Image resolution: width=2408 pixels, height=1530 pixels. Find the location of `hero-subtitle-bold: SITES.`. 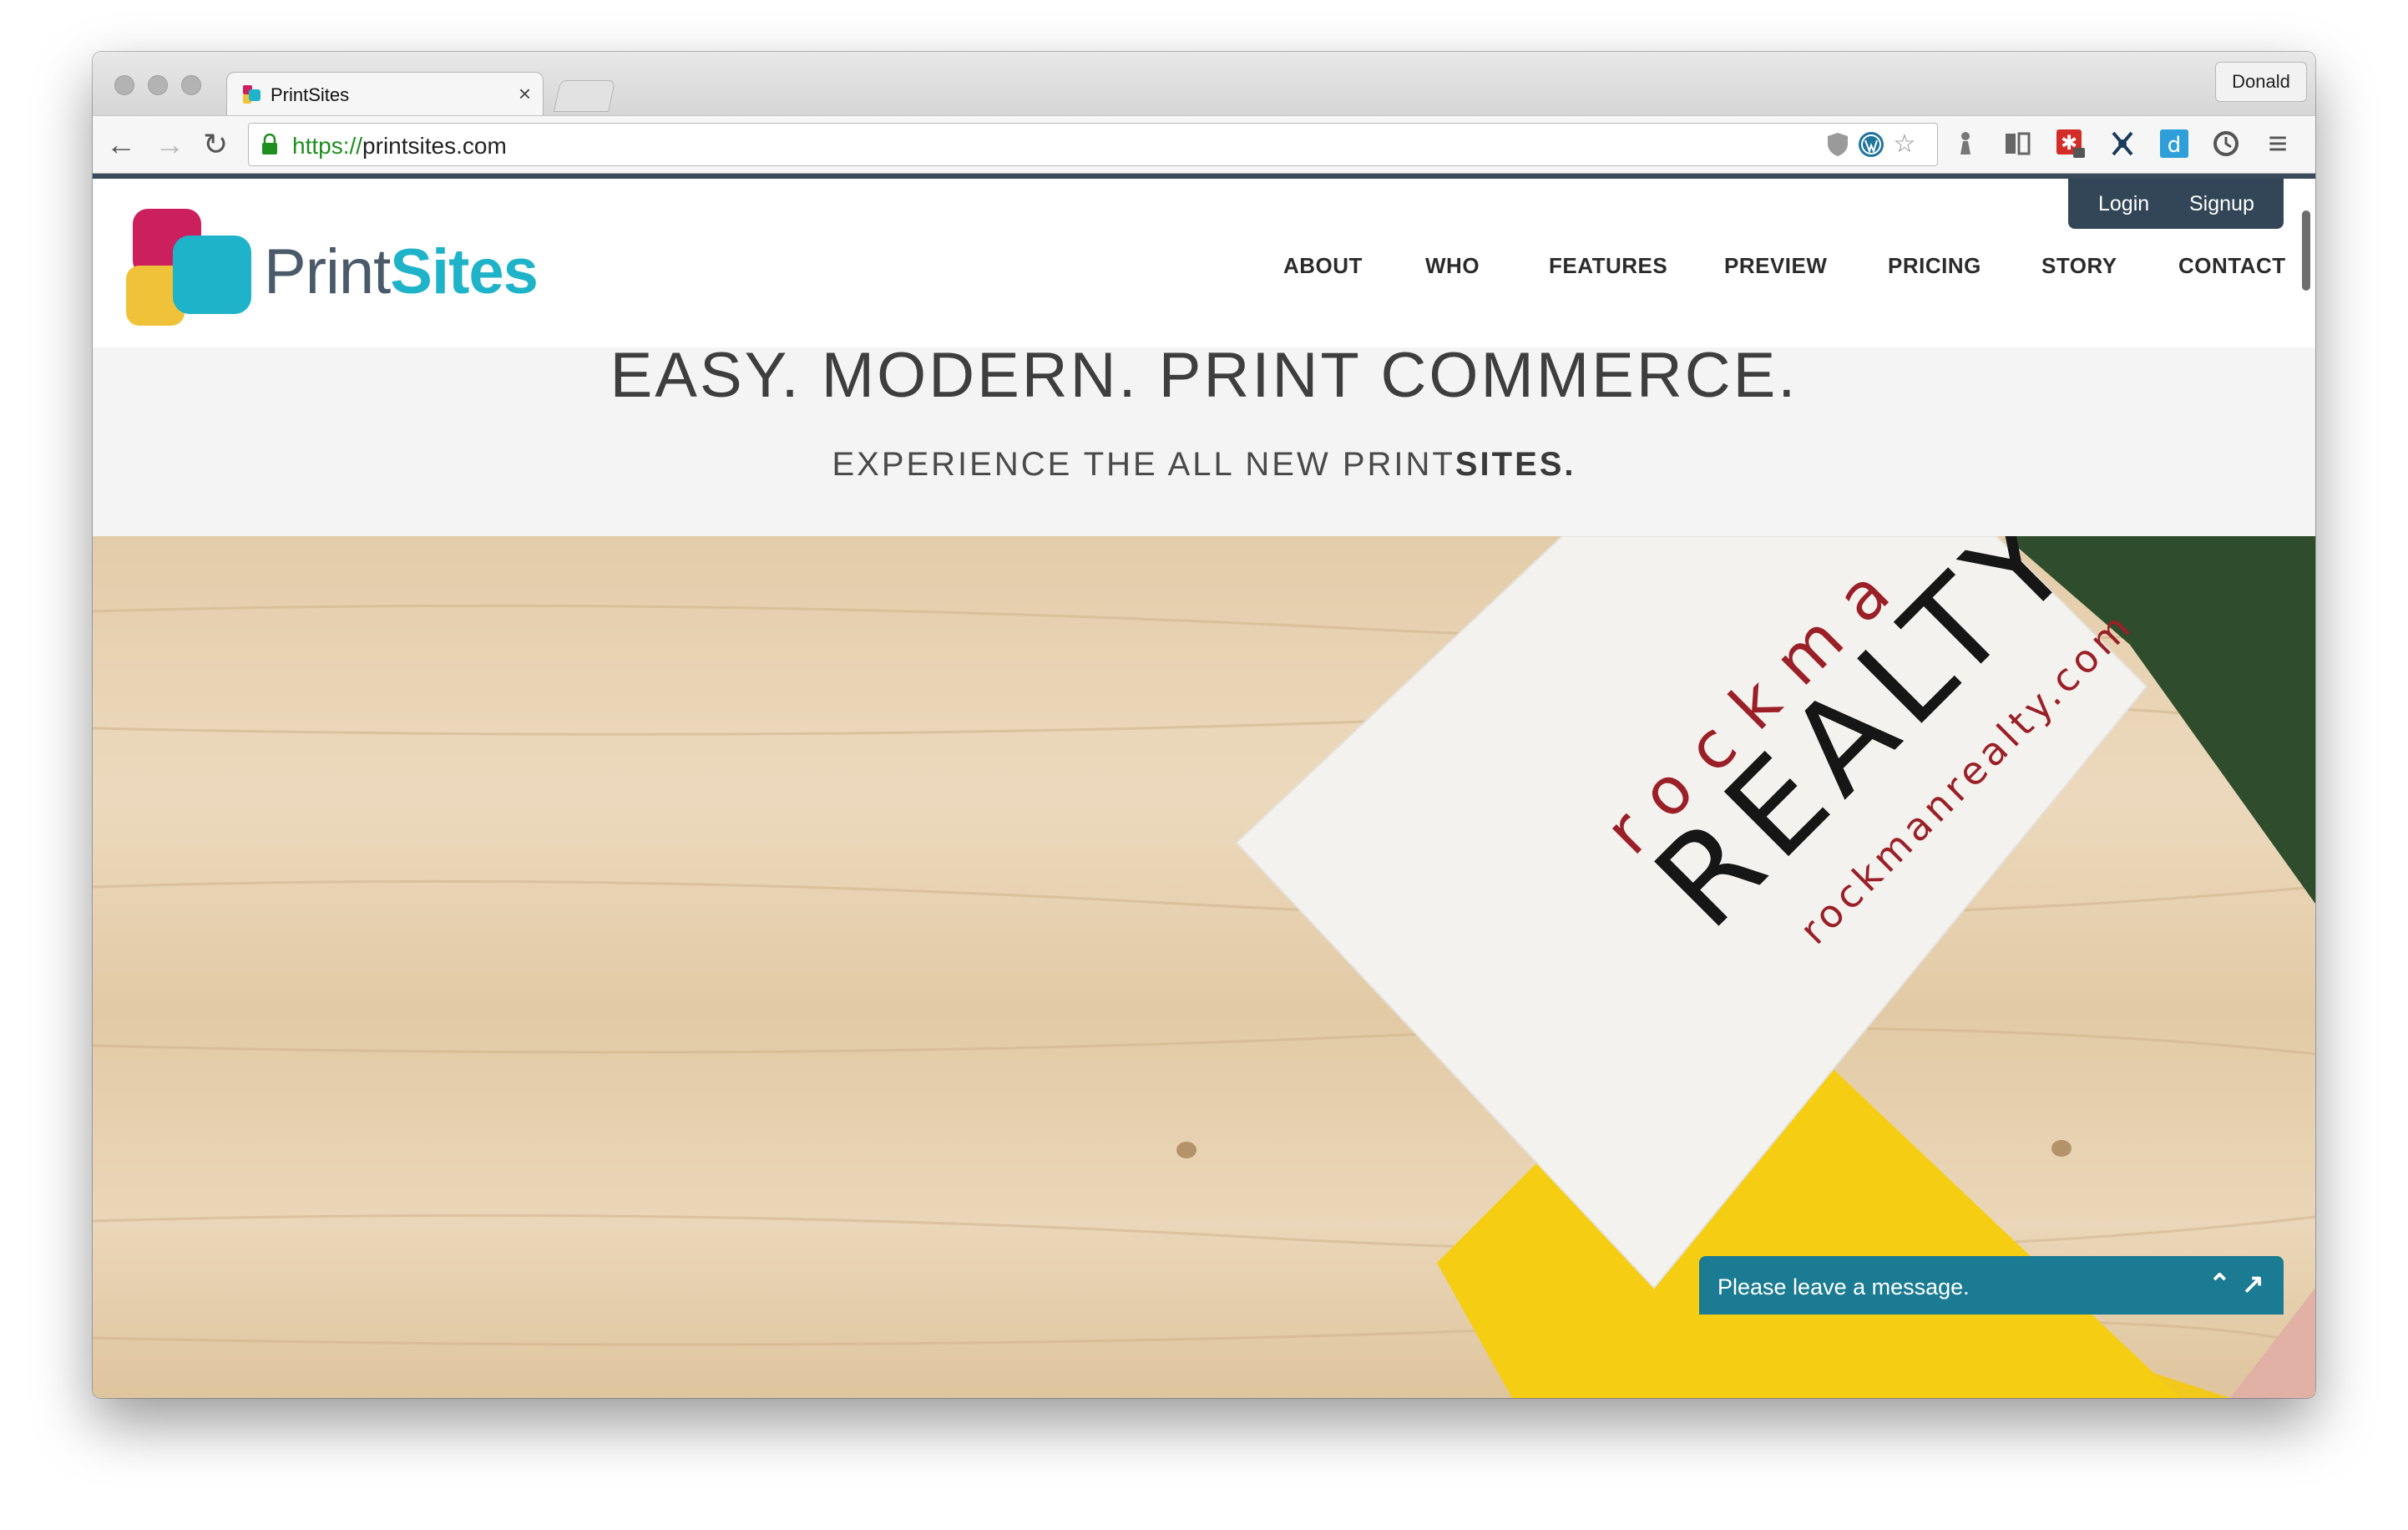

hero-subtitle-bold: SITES. is located at coordinates (1515, 465).